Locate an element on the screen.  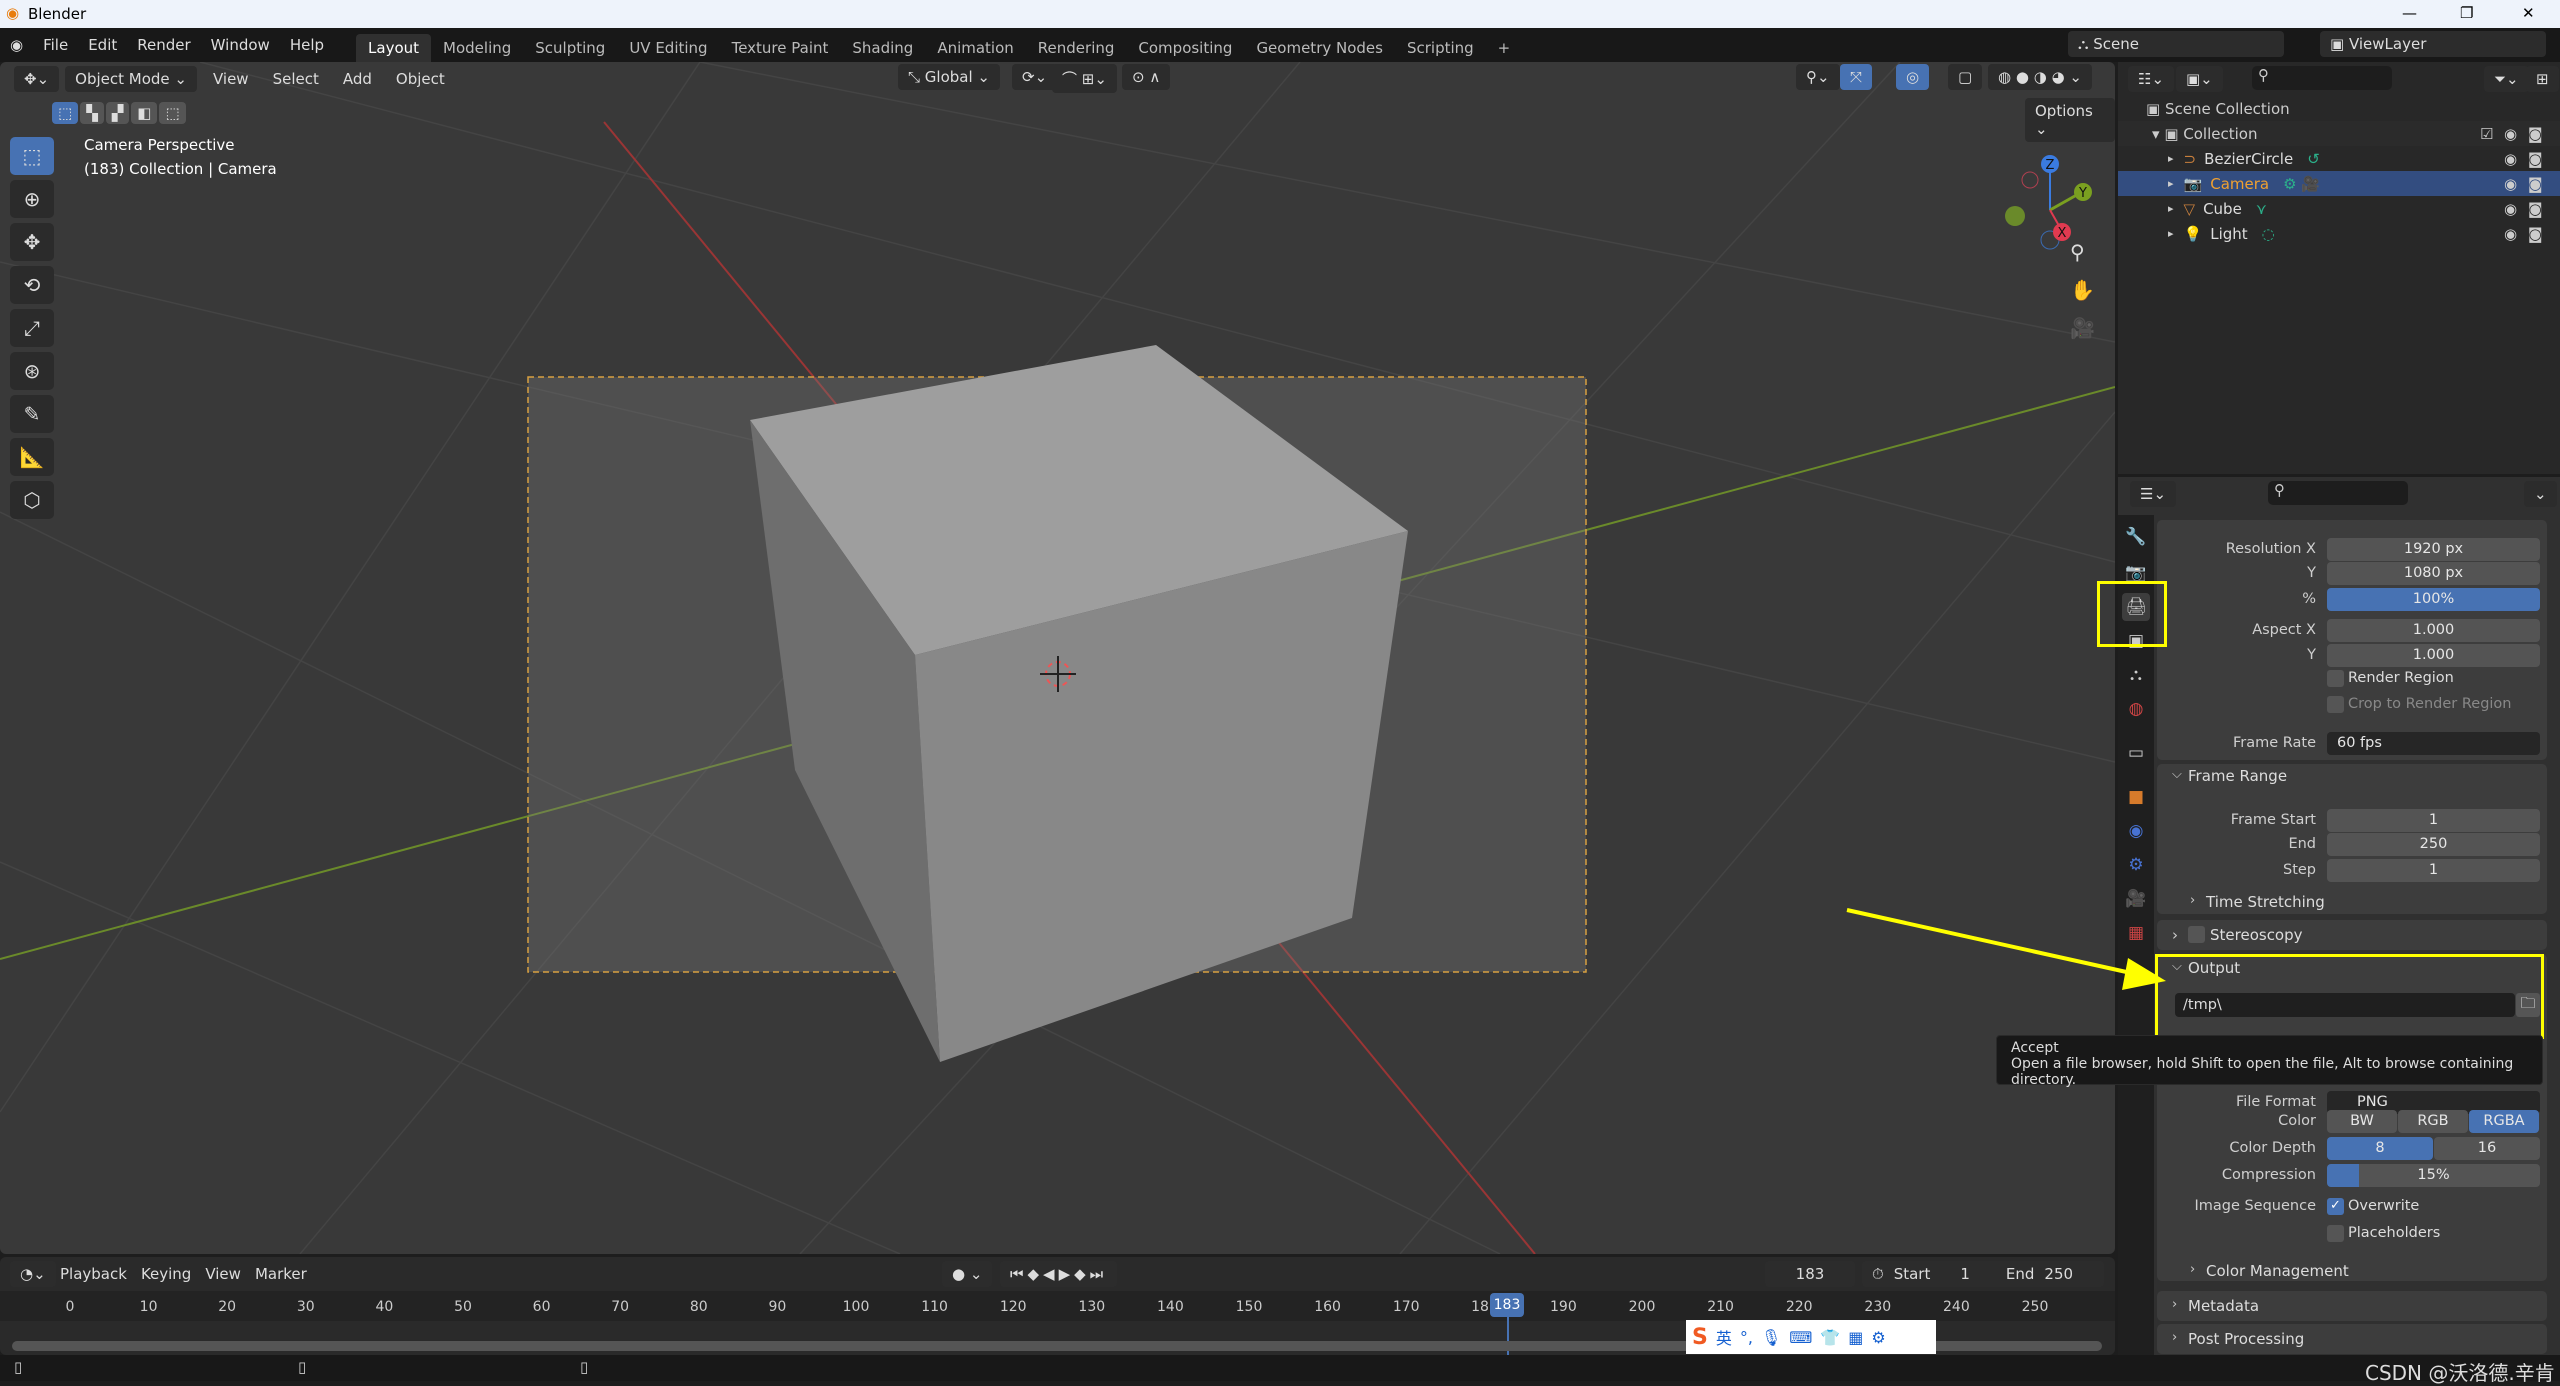
post-processing-chevron-icon: › is located at coordinates (2174, 1337).